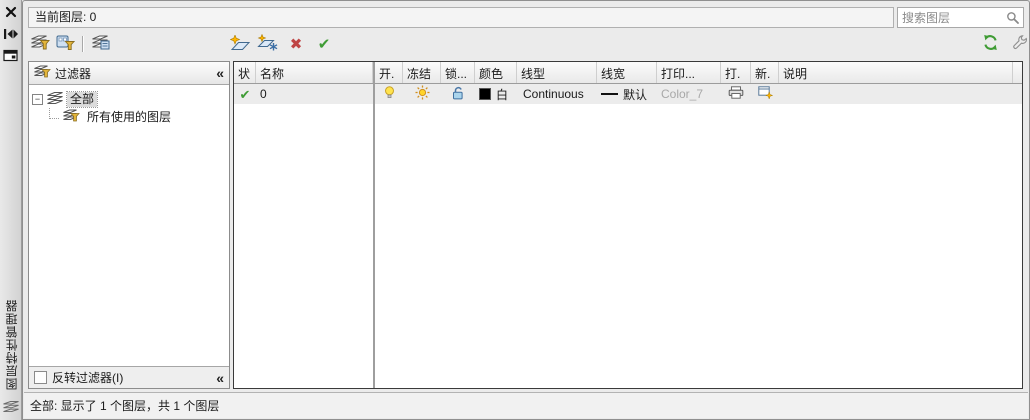 This screenshot has height=420, width=1030. I want to click on new-layer-vp-frozen-button, so click(268, 43).